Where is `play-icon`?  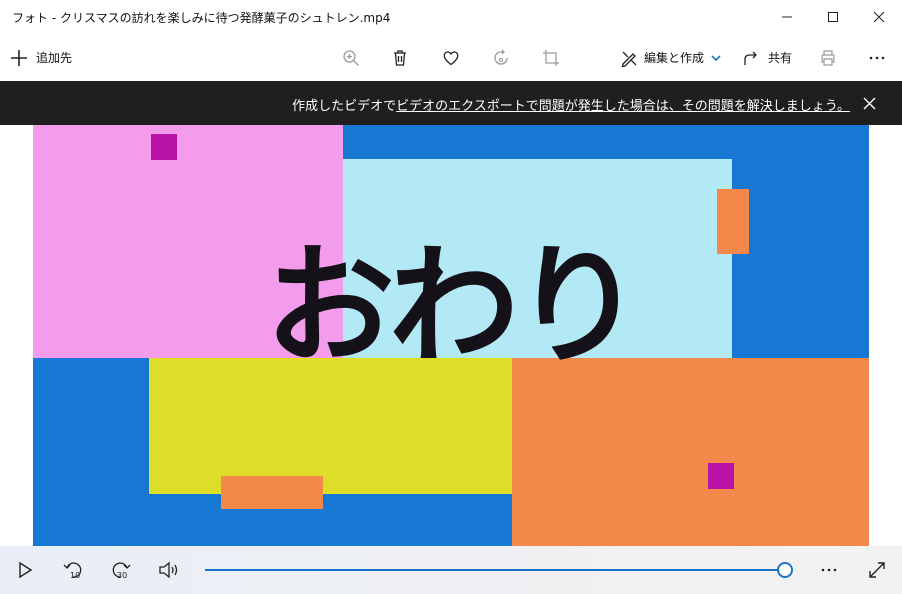 play-icon is located at coordinates (26, 570).